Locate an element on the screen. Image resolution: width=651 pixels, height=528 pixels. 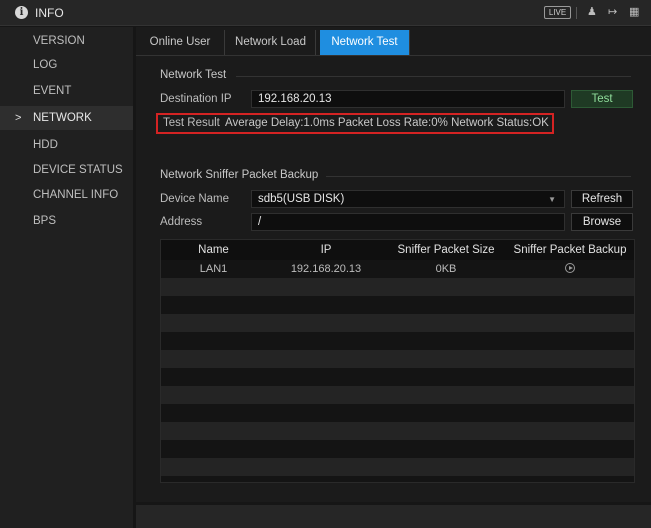
sidebar-item-label: DEVICE STATUS is located at coordinates (78, 170).